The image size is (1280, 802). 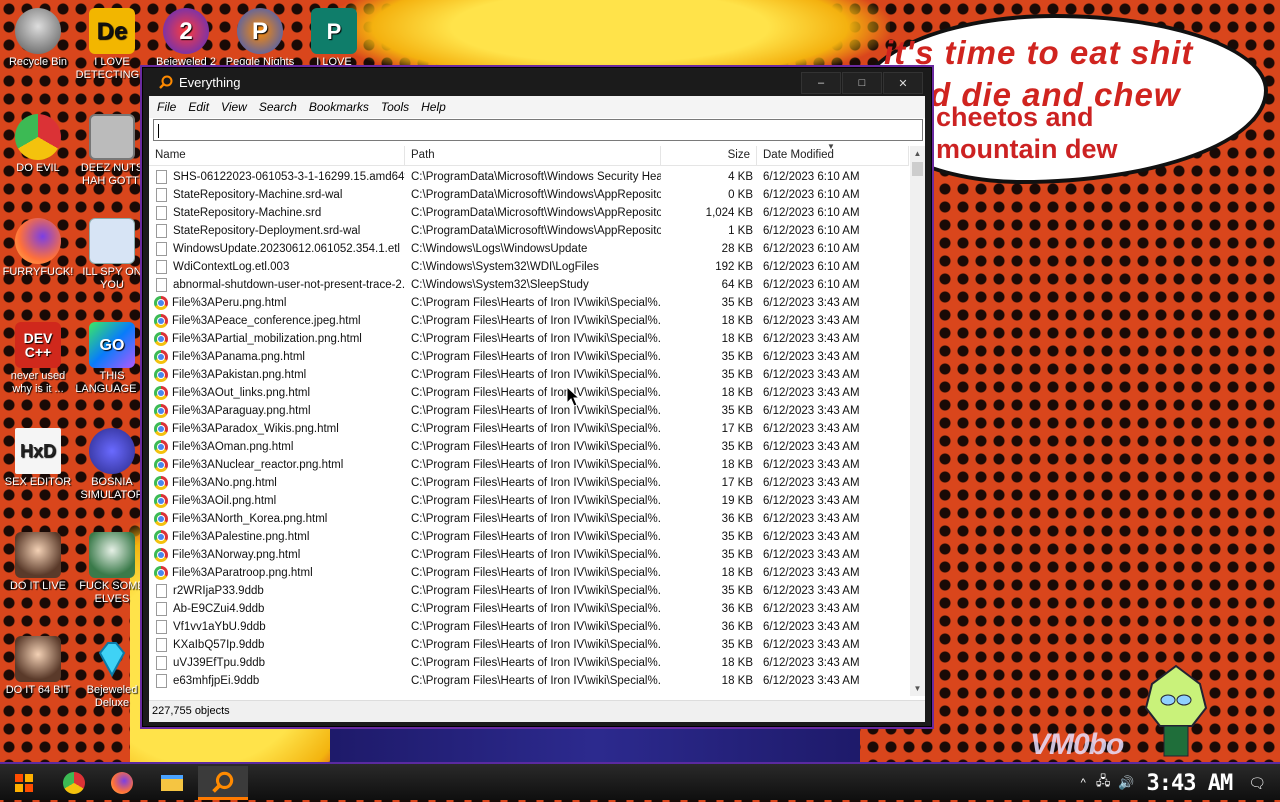 I want to click on menu-bookmarks: Bookmarks, so click(x=339, y=107).